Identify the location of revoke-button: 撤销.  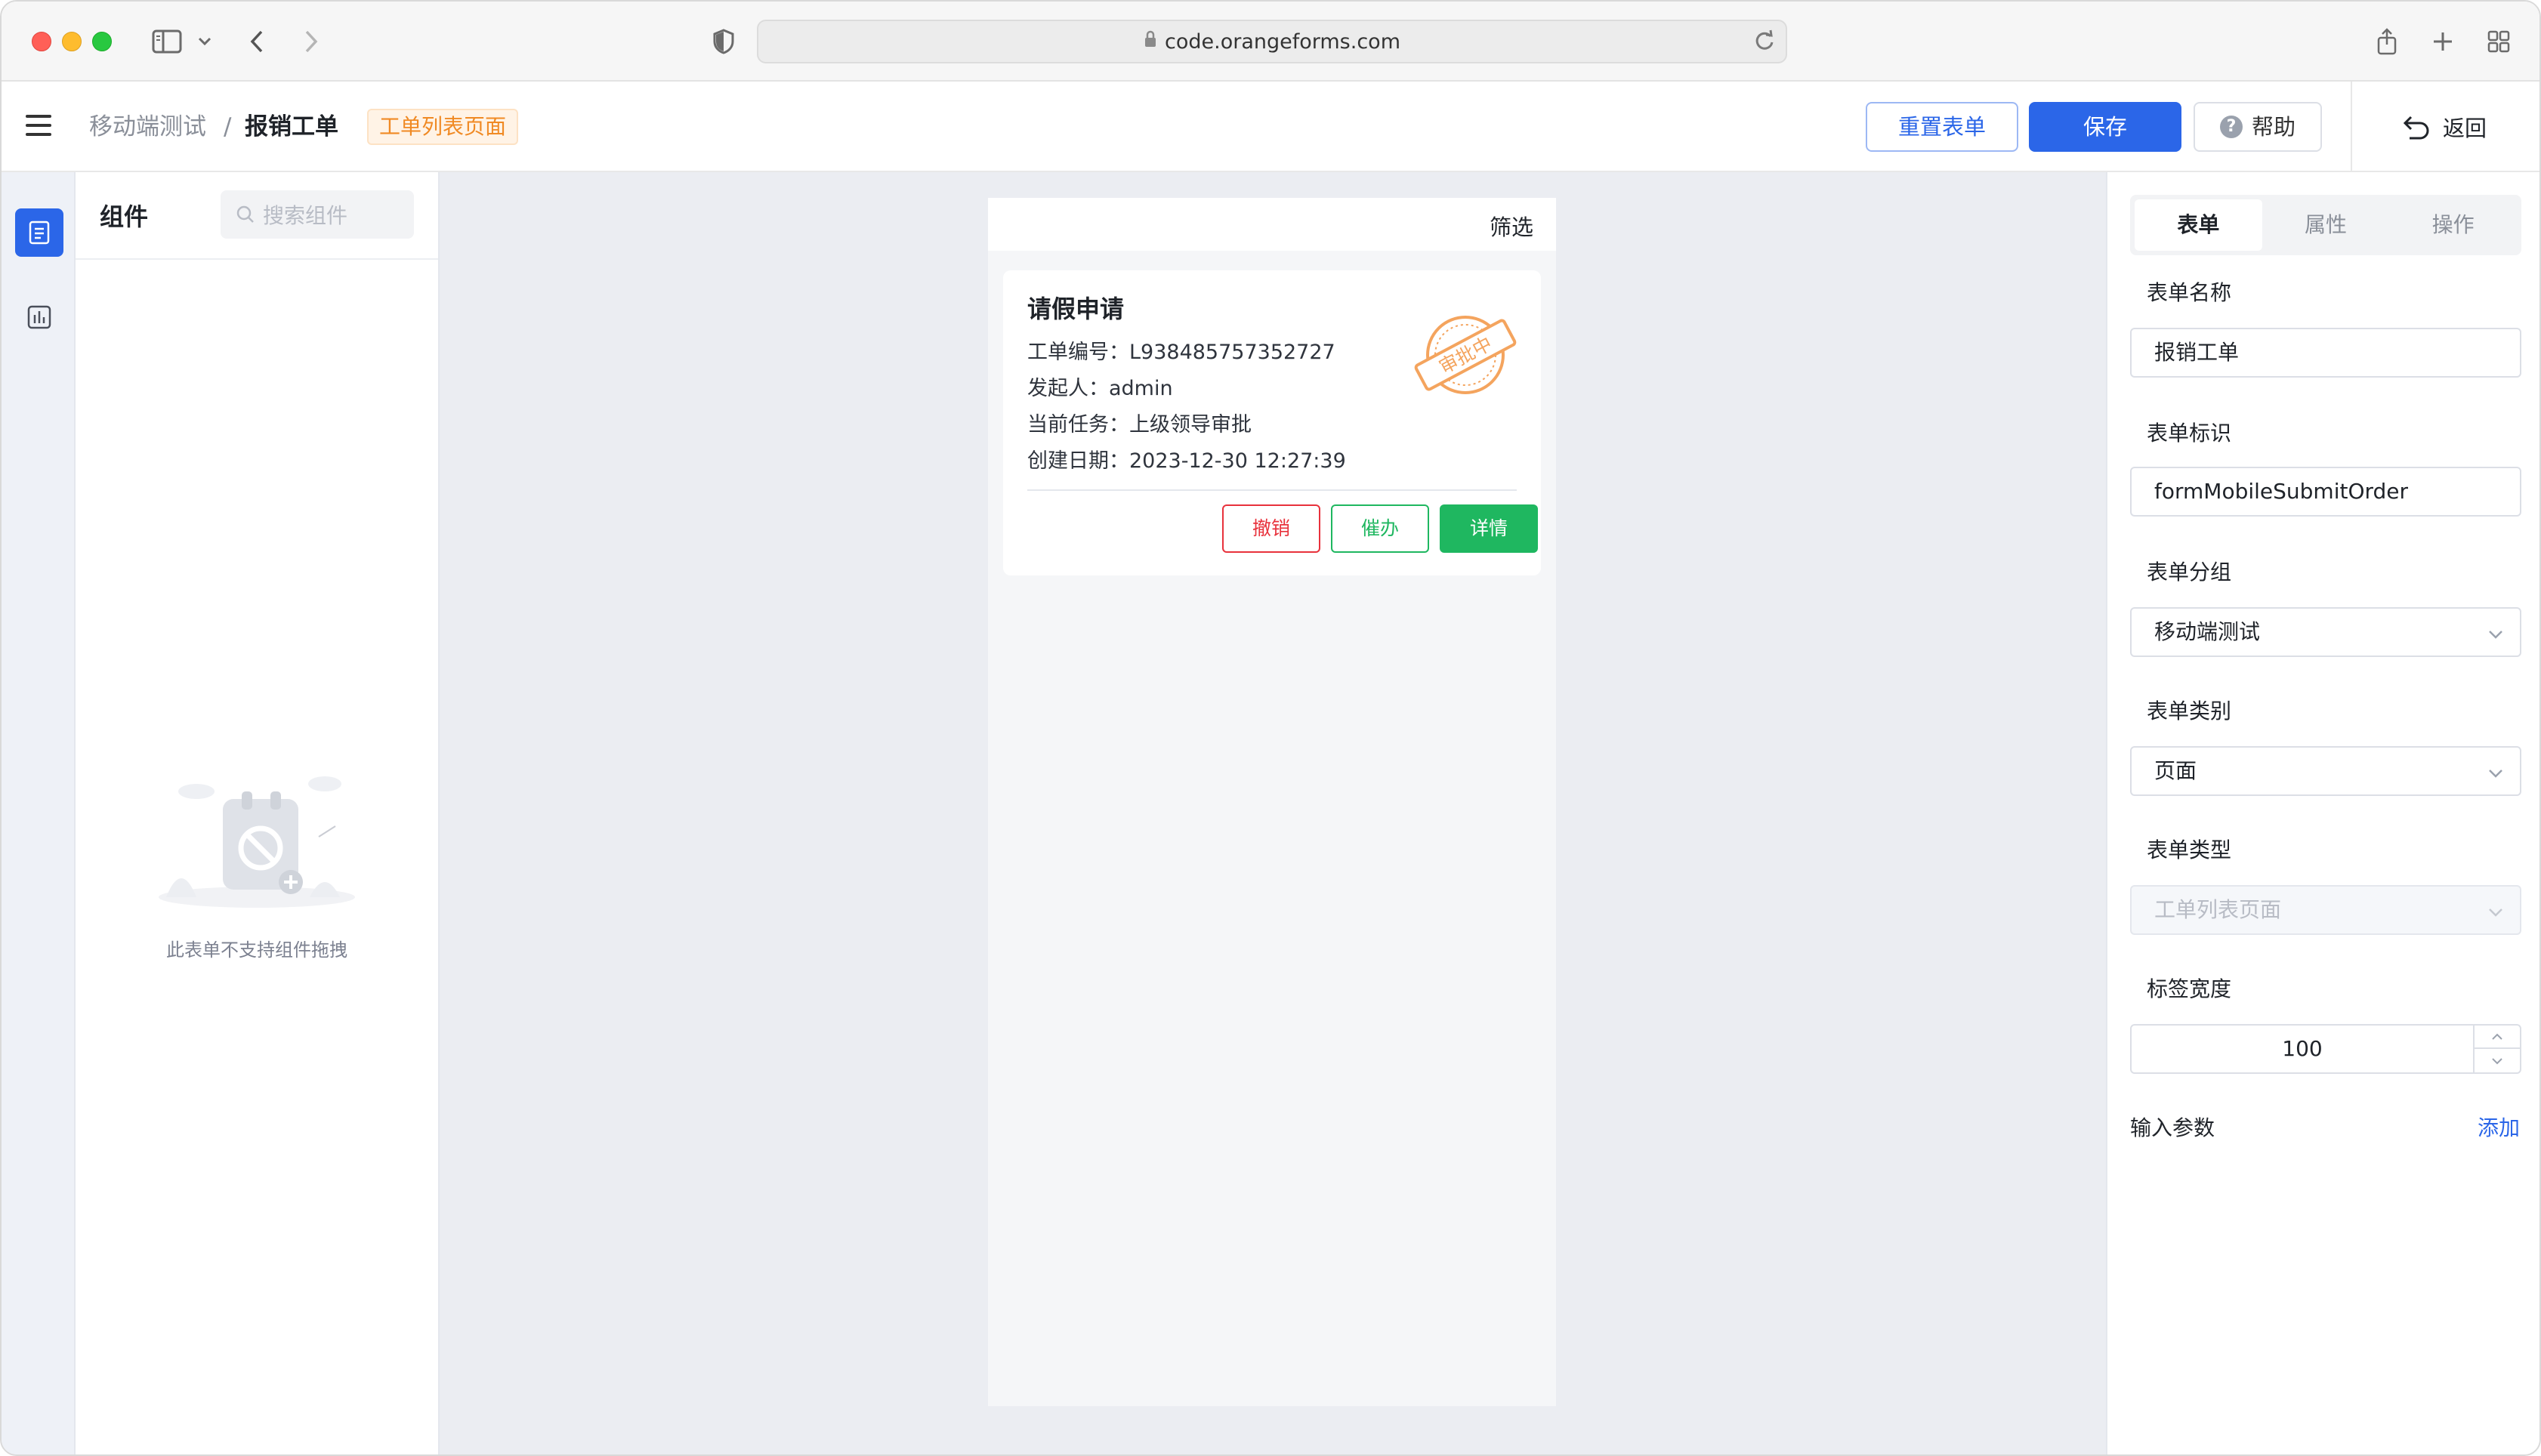
(1271, 528).